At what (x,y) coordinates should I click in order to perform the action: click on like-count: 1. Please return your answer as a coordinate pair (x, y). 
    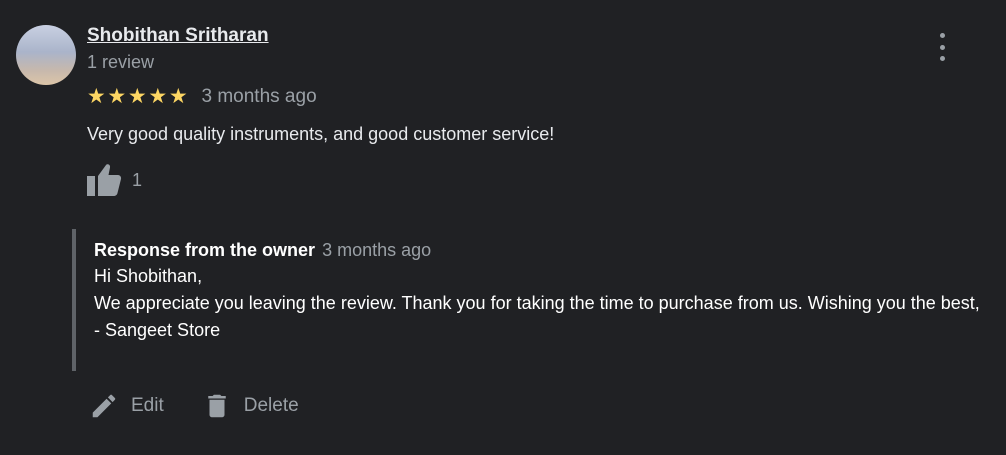
    Looking at the image, I should click on (137, 179).